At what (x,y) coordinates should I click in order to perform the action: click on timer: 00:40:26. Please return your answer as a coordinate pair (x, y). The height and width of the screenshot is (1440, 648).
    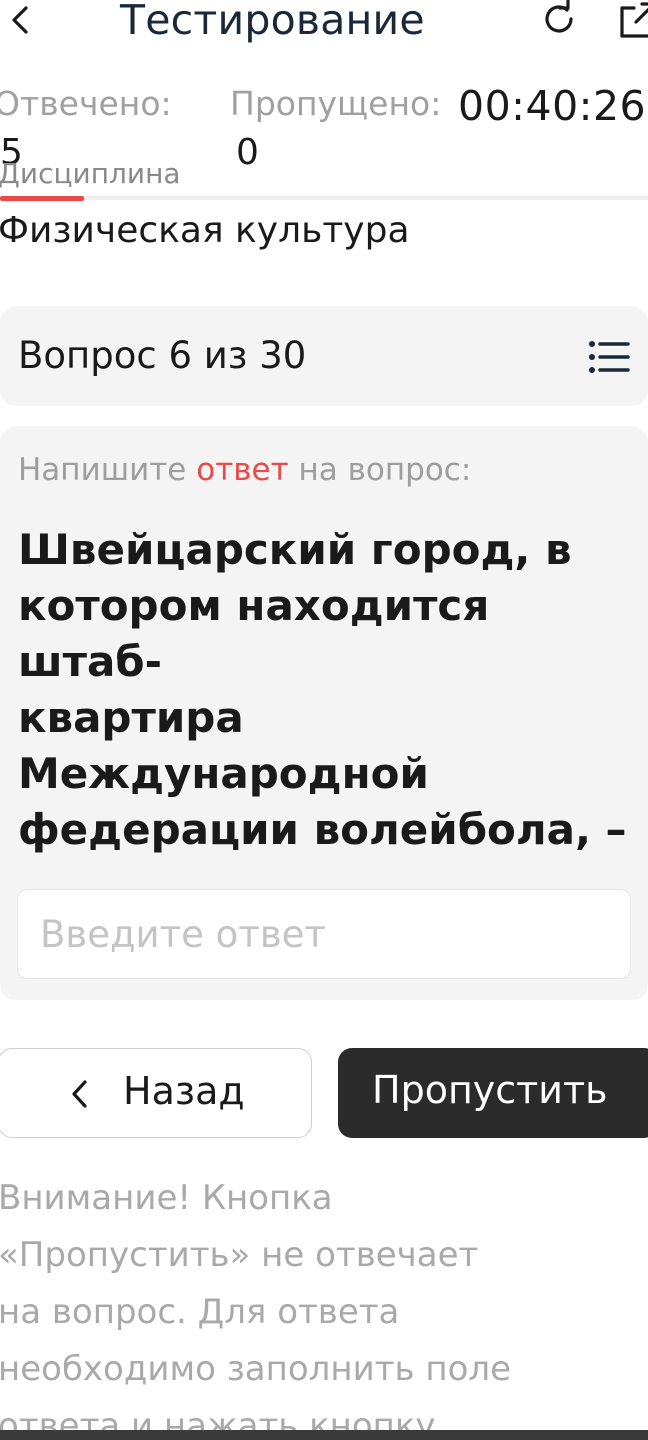
    Looking at the image, I should click on (552, 106).